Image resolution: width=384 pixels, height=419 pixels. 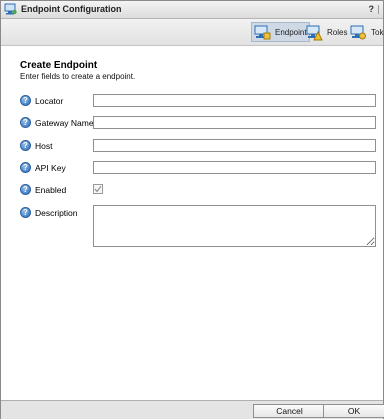 What do you see at coordinates (59, 65) in the screenshot?
I see `page-title: Create Endpoint` at bounding box center [59, 65].